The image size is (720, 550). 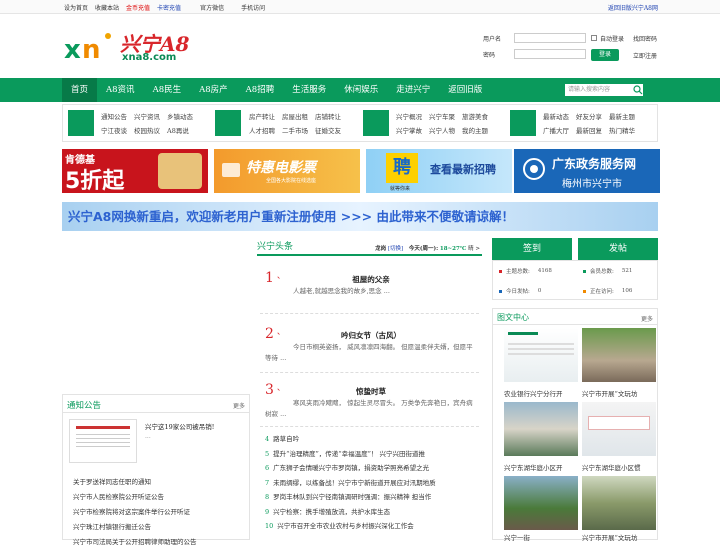 What do you see at coordinates (309, 90) in the screenshot?
I see `nav-services: 生活服务` at bounding box center [309, 90].